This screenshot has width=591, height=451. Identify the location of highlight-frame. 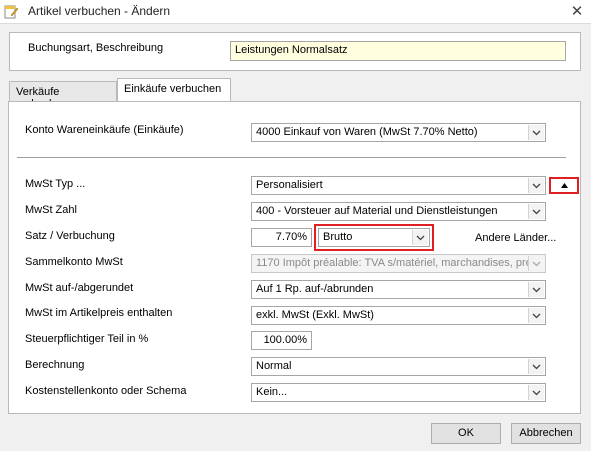
(374, 237).